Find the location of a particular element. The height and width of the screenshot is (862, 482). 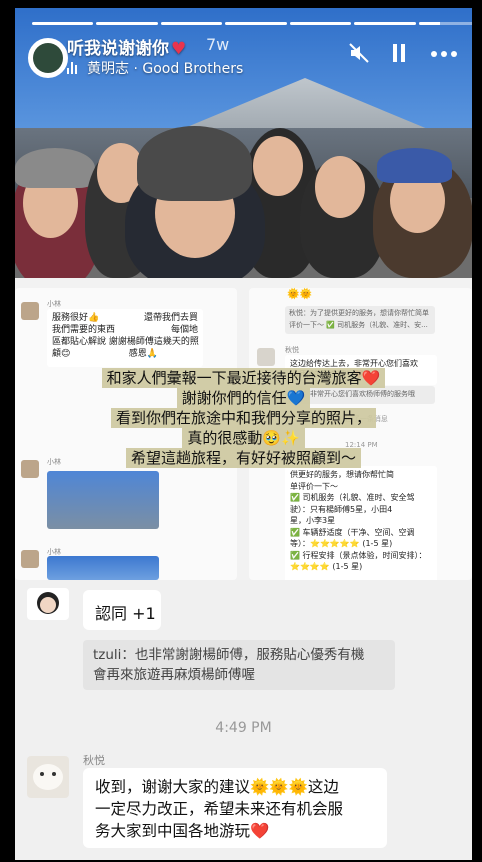

msg-text: 區都貼心解說 謝謝楊師傅這幾天的照 is located at coordinates (125, 342).